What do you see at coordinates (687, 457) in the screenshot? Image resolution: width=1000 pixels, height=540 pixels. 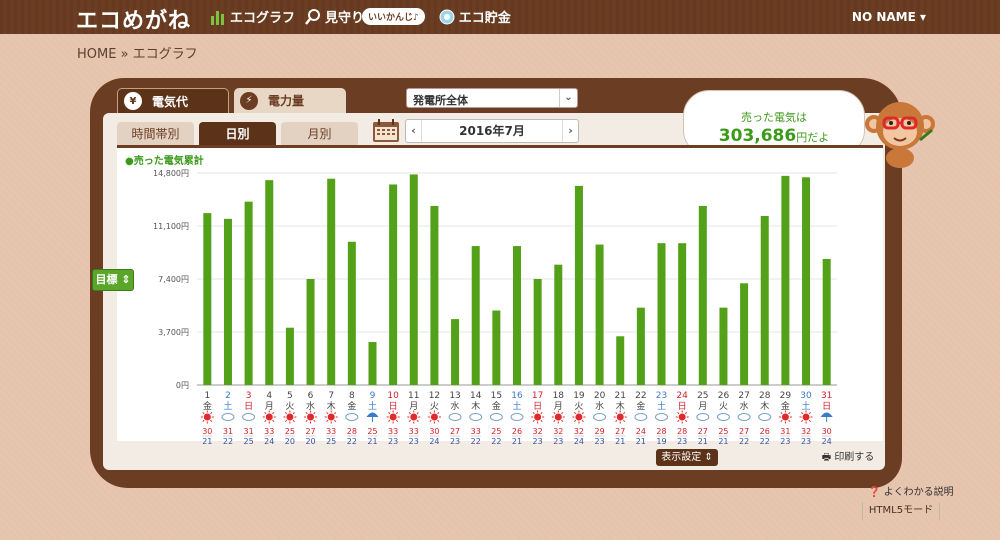 I see `display-settings-button: 表示設定 ⇕` at bounding box center [687, 457].